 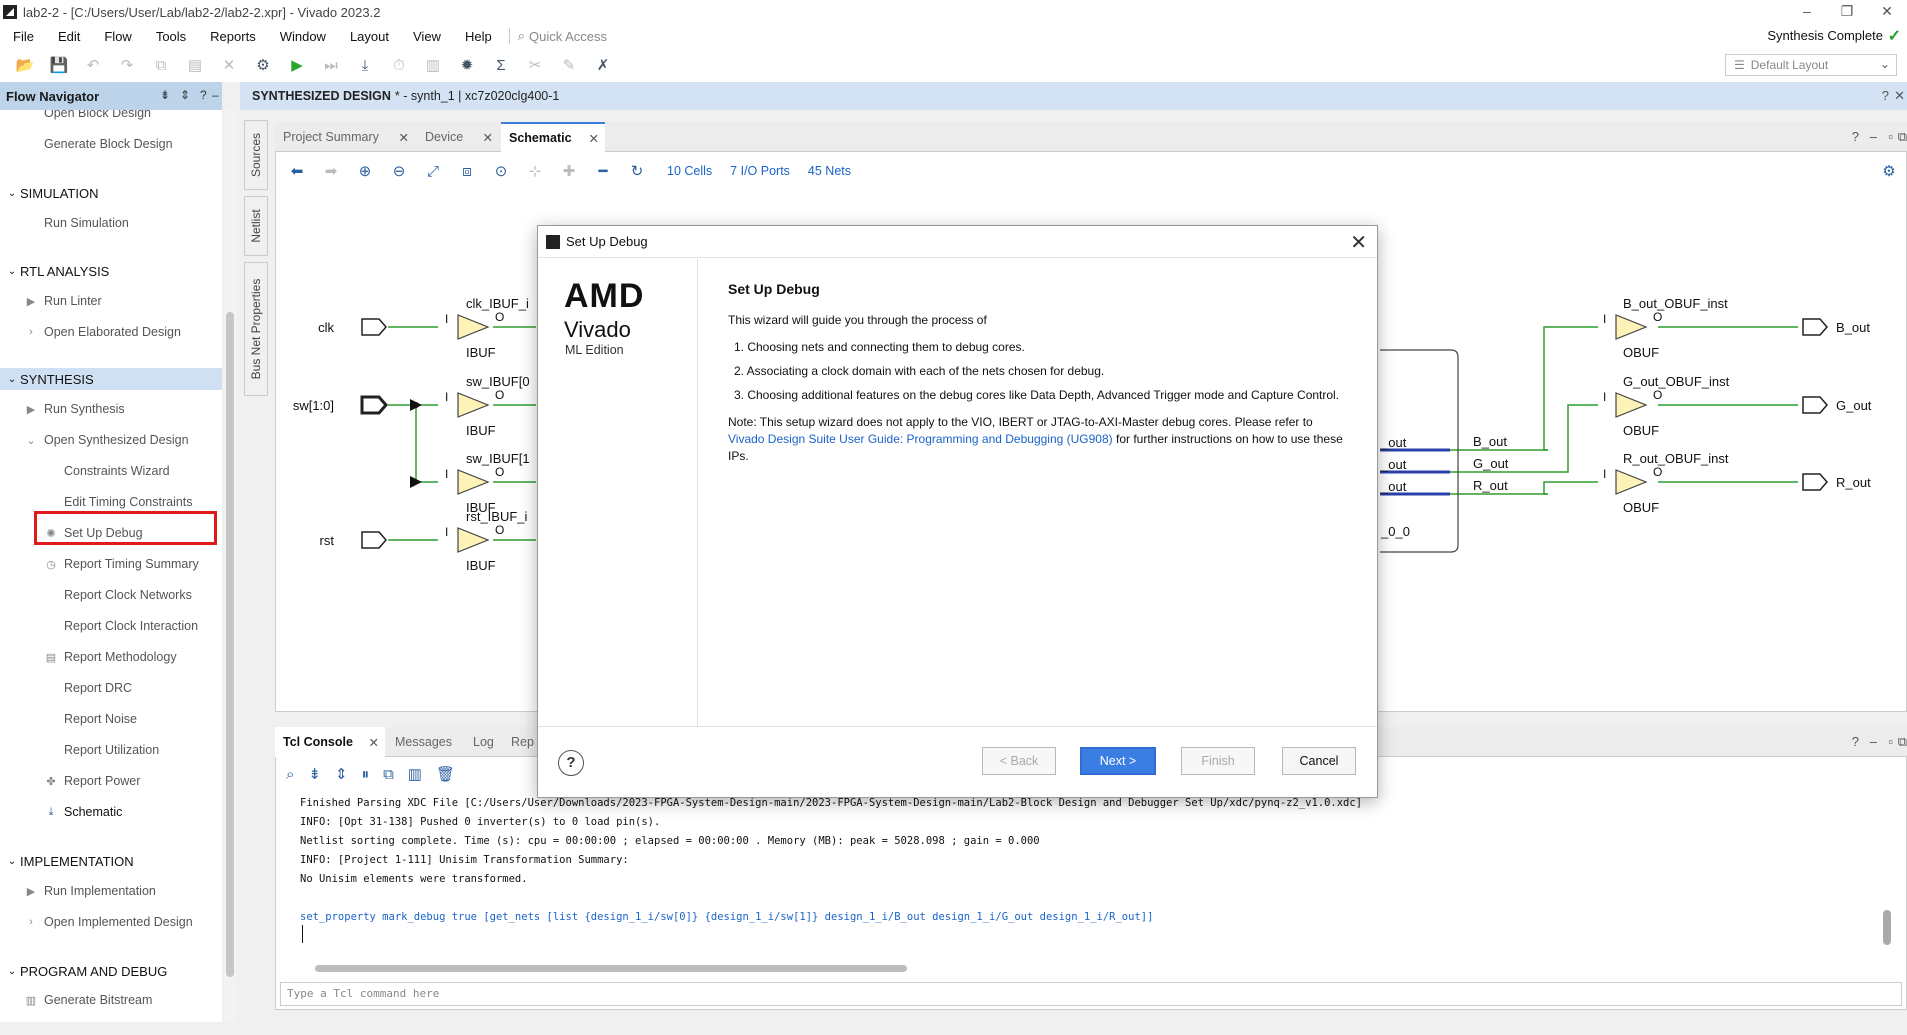 What do you see at coordinates (90, 891) in the screenshot?
I see `nav-run-implementation: ▶ Run Implementation` at bounding box center [90, 891].